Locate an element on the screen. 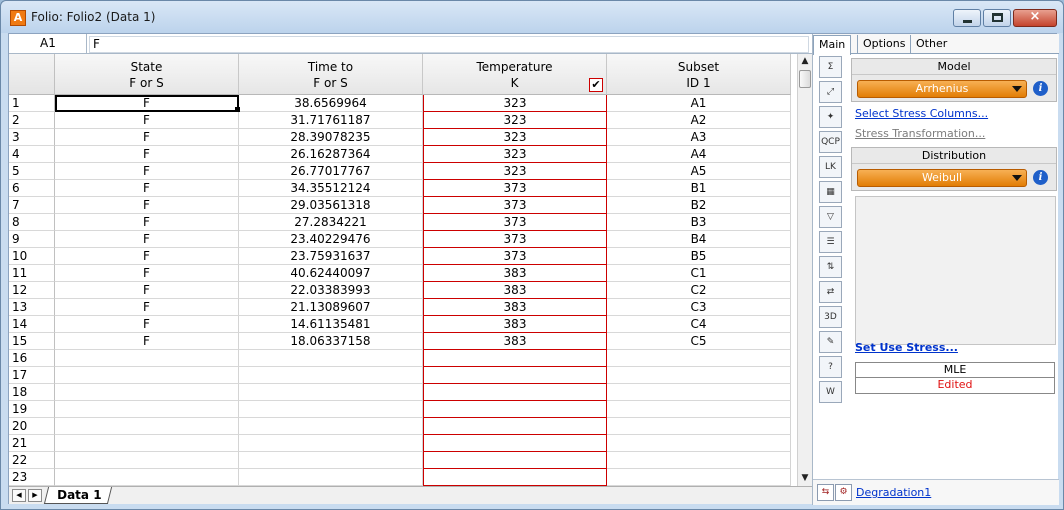 The width and height of the screenshot is (1064, 510). report-icon: ☰ is located at coordinates (830, 242).